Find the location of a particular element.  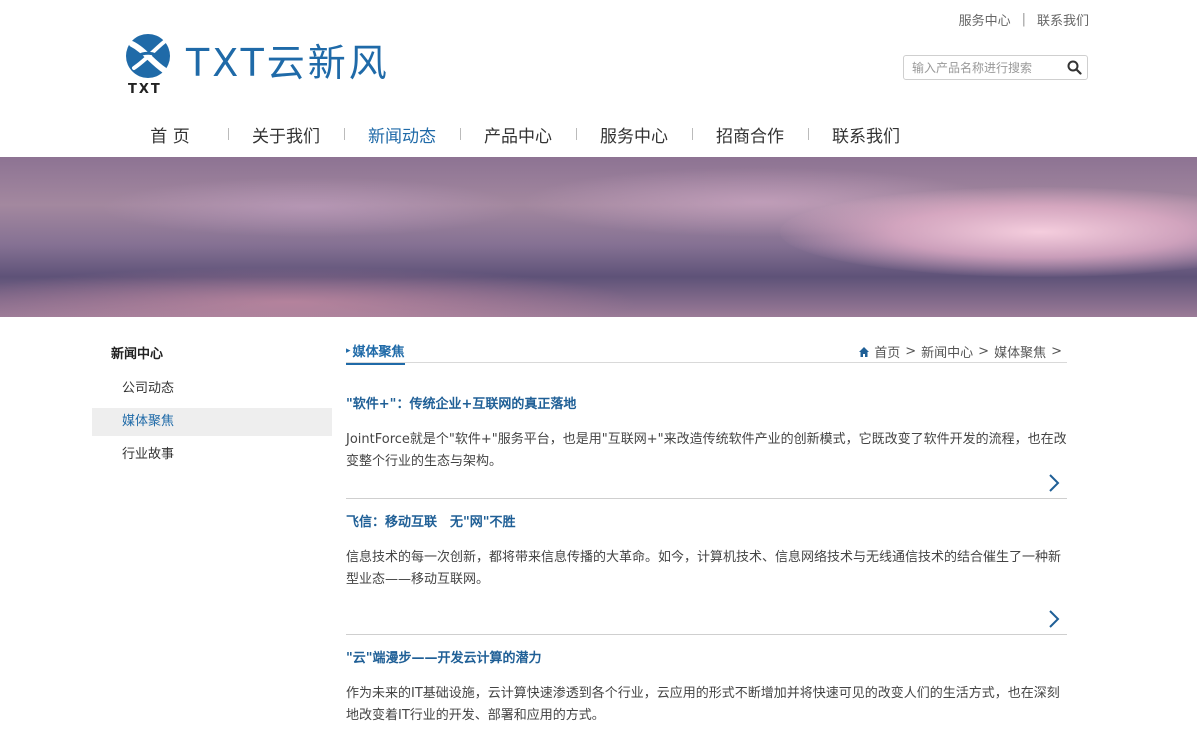

search-box is located at coordinates (995, 67).